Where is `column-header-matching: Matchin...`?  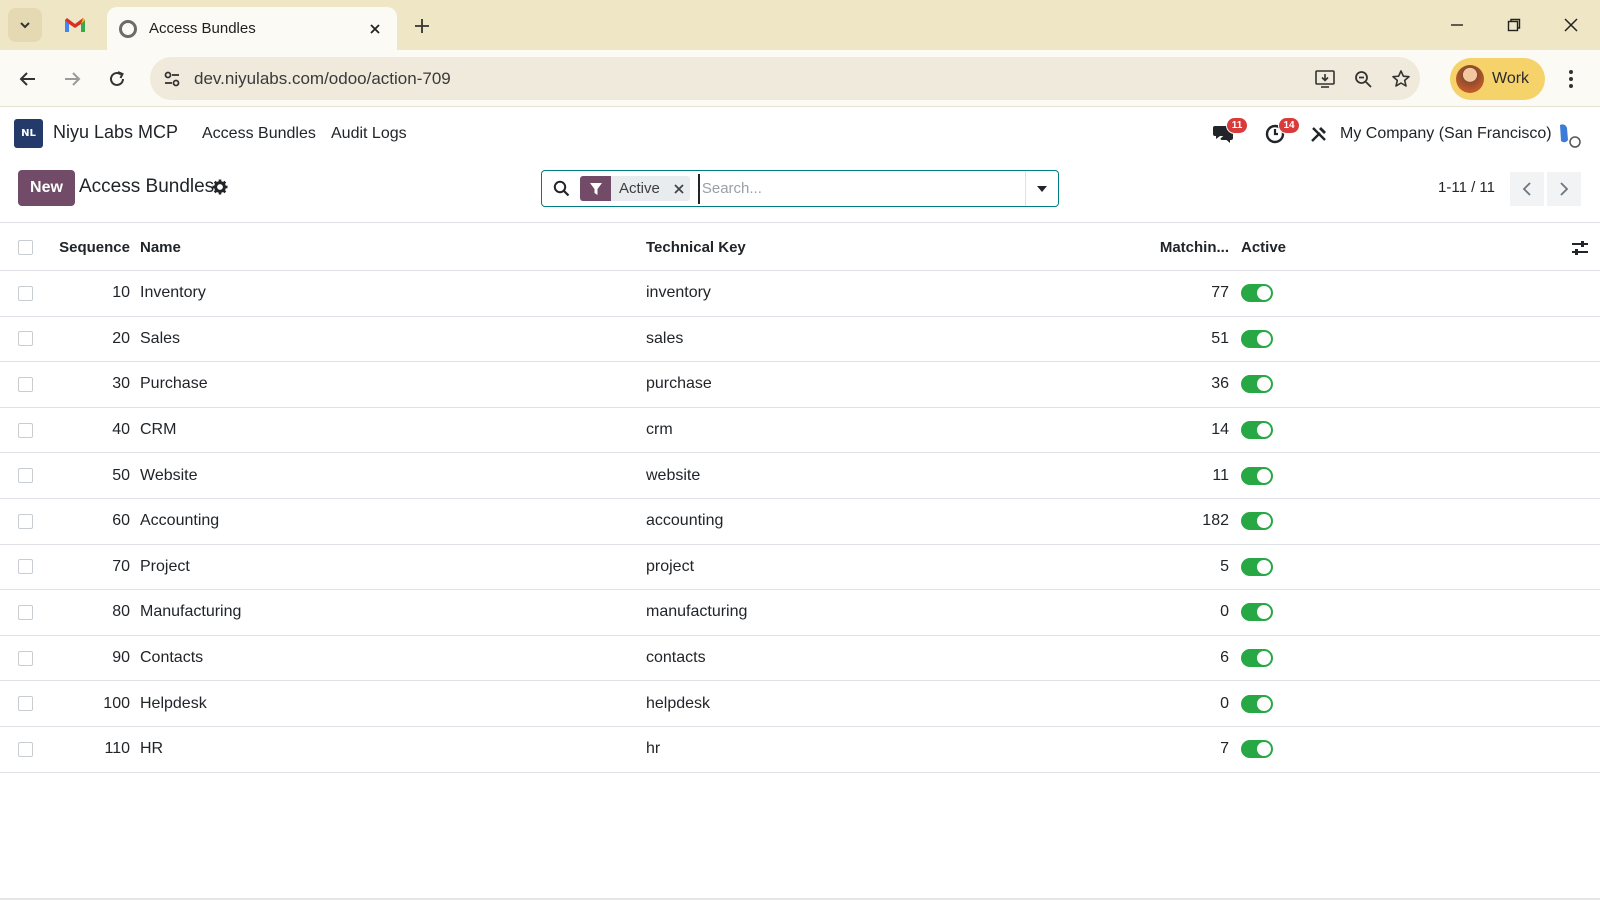
column-header-matching: Matchin... is located at coordinates (1169, 247).